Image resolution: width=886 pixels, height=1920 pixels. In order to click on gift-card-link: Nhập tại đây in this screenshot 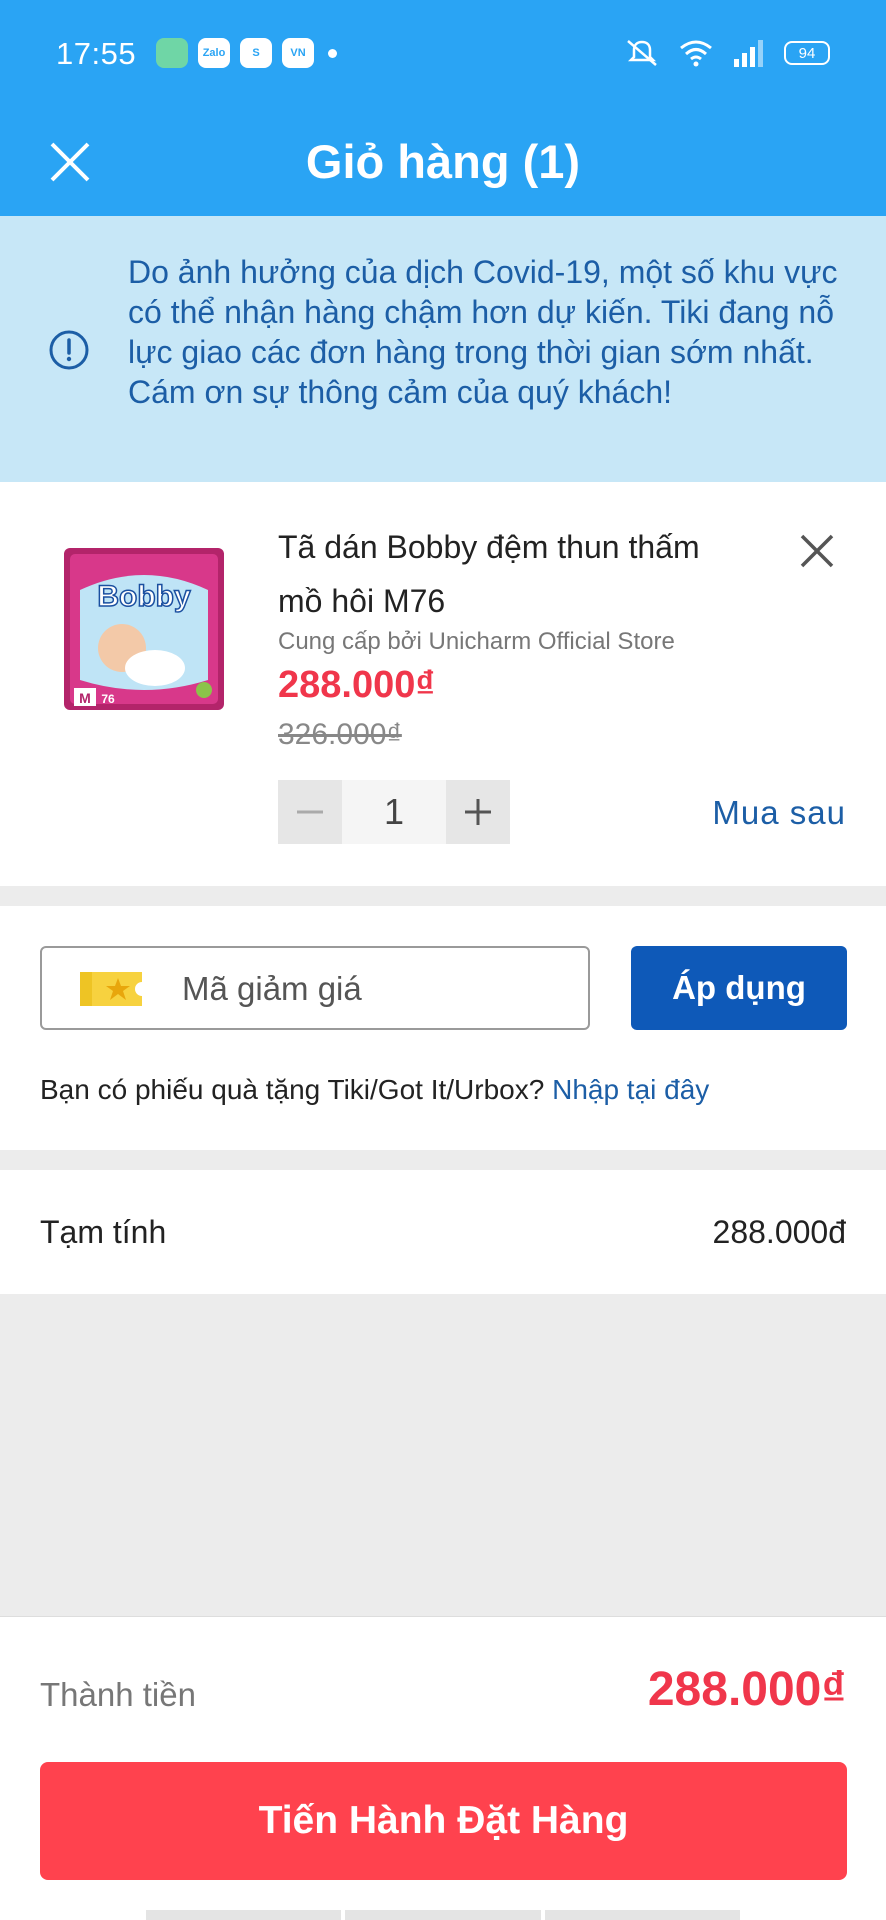, I will do `click(630, 1089)`.